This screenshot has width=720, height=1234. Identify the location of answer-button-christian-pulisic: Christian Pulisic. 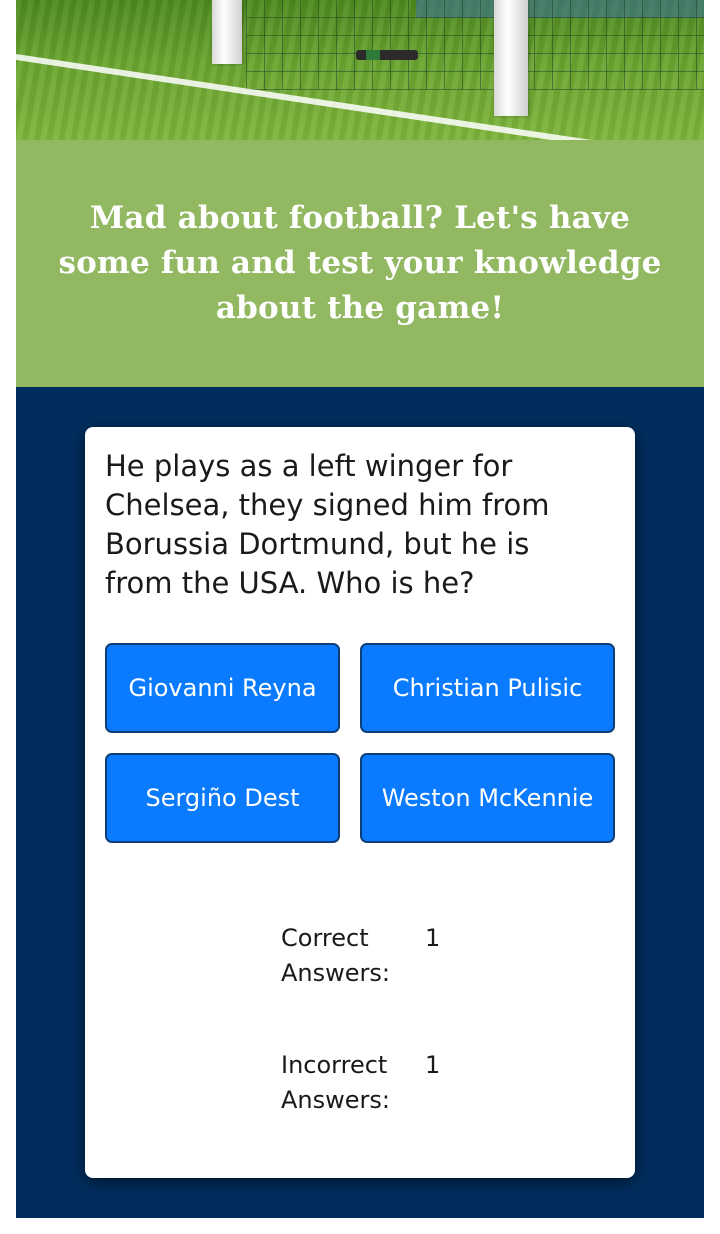
(487, 688).